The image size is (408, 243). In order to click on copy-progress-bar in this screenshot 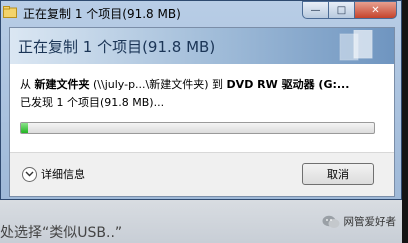, I will do `click(197, 128)`.